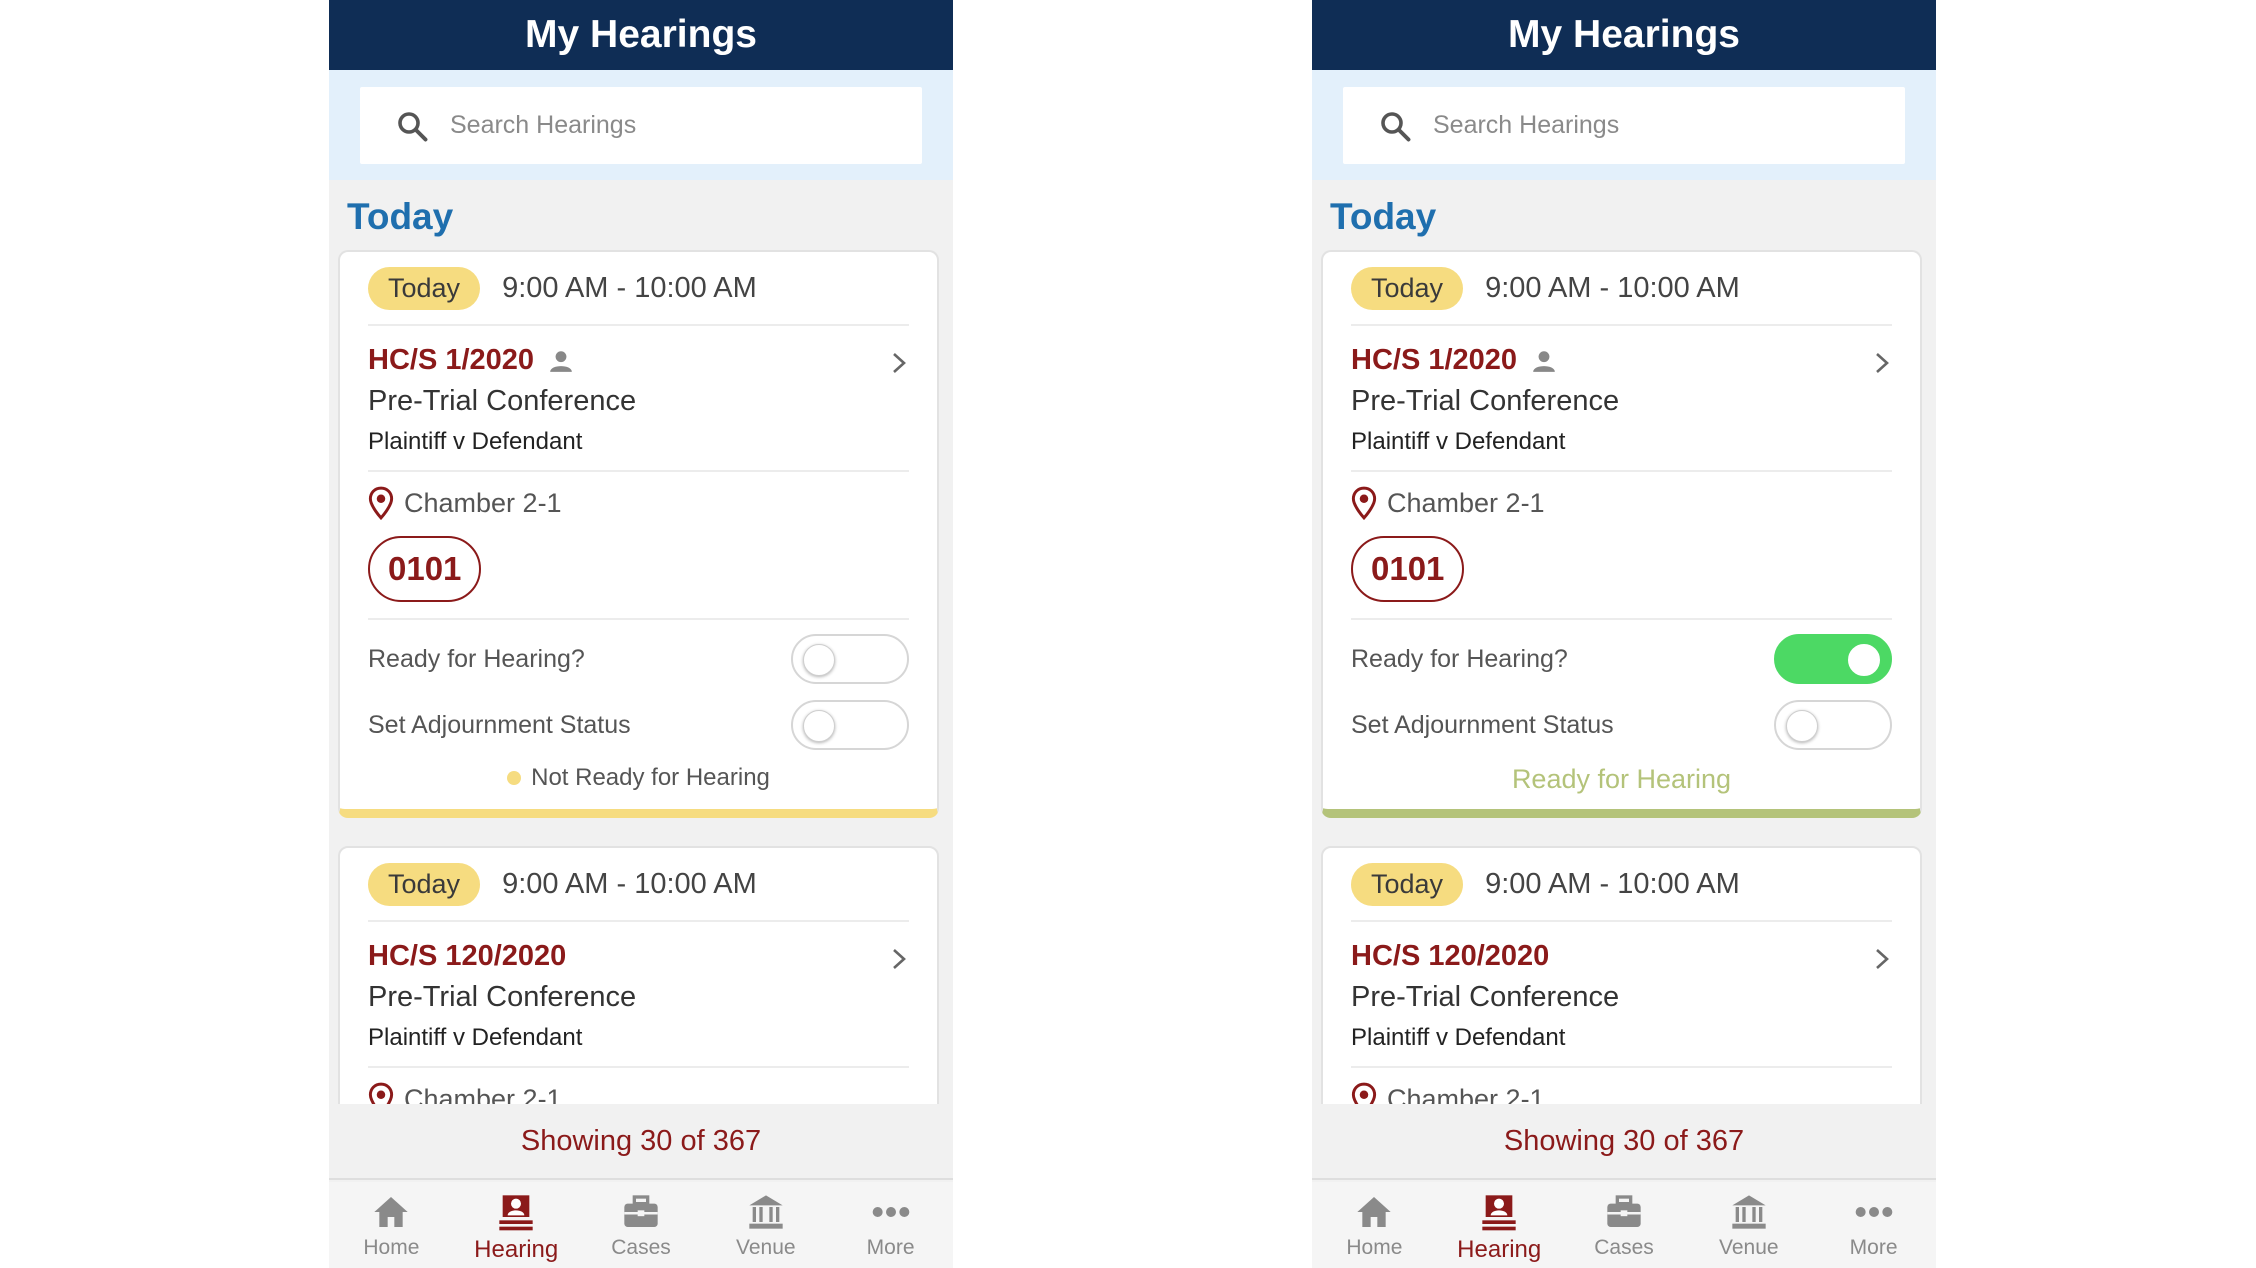 The width and height of the screenshot is (2256, 1268). I want to click on status-text: Ready for Hearing, so click(1621, 779).